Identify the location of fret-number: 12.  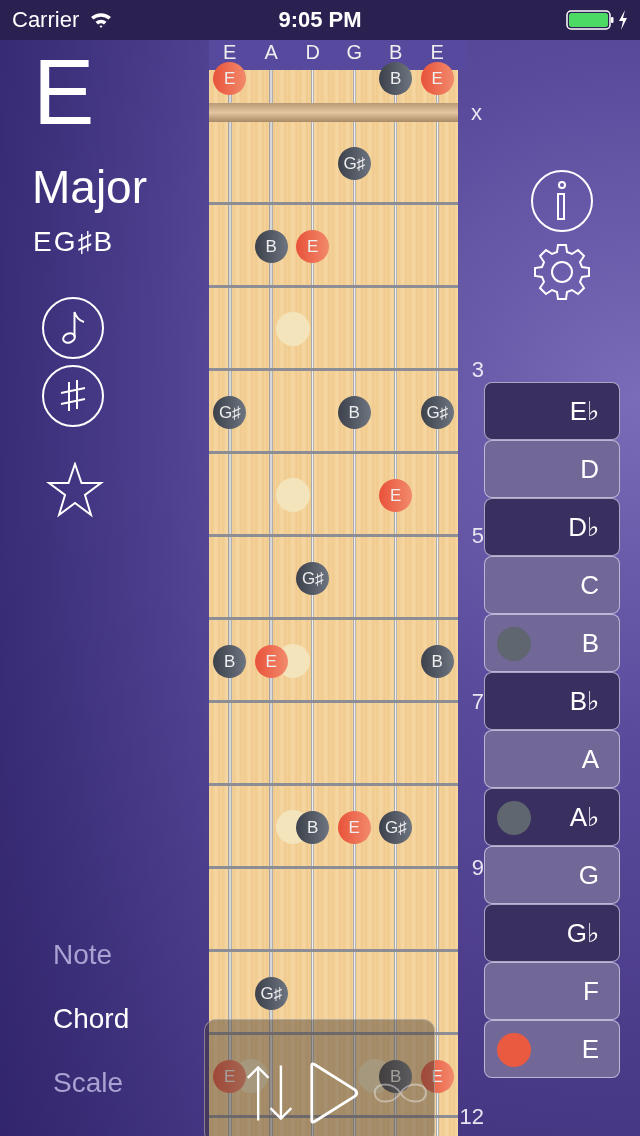
(471, 1117).